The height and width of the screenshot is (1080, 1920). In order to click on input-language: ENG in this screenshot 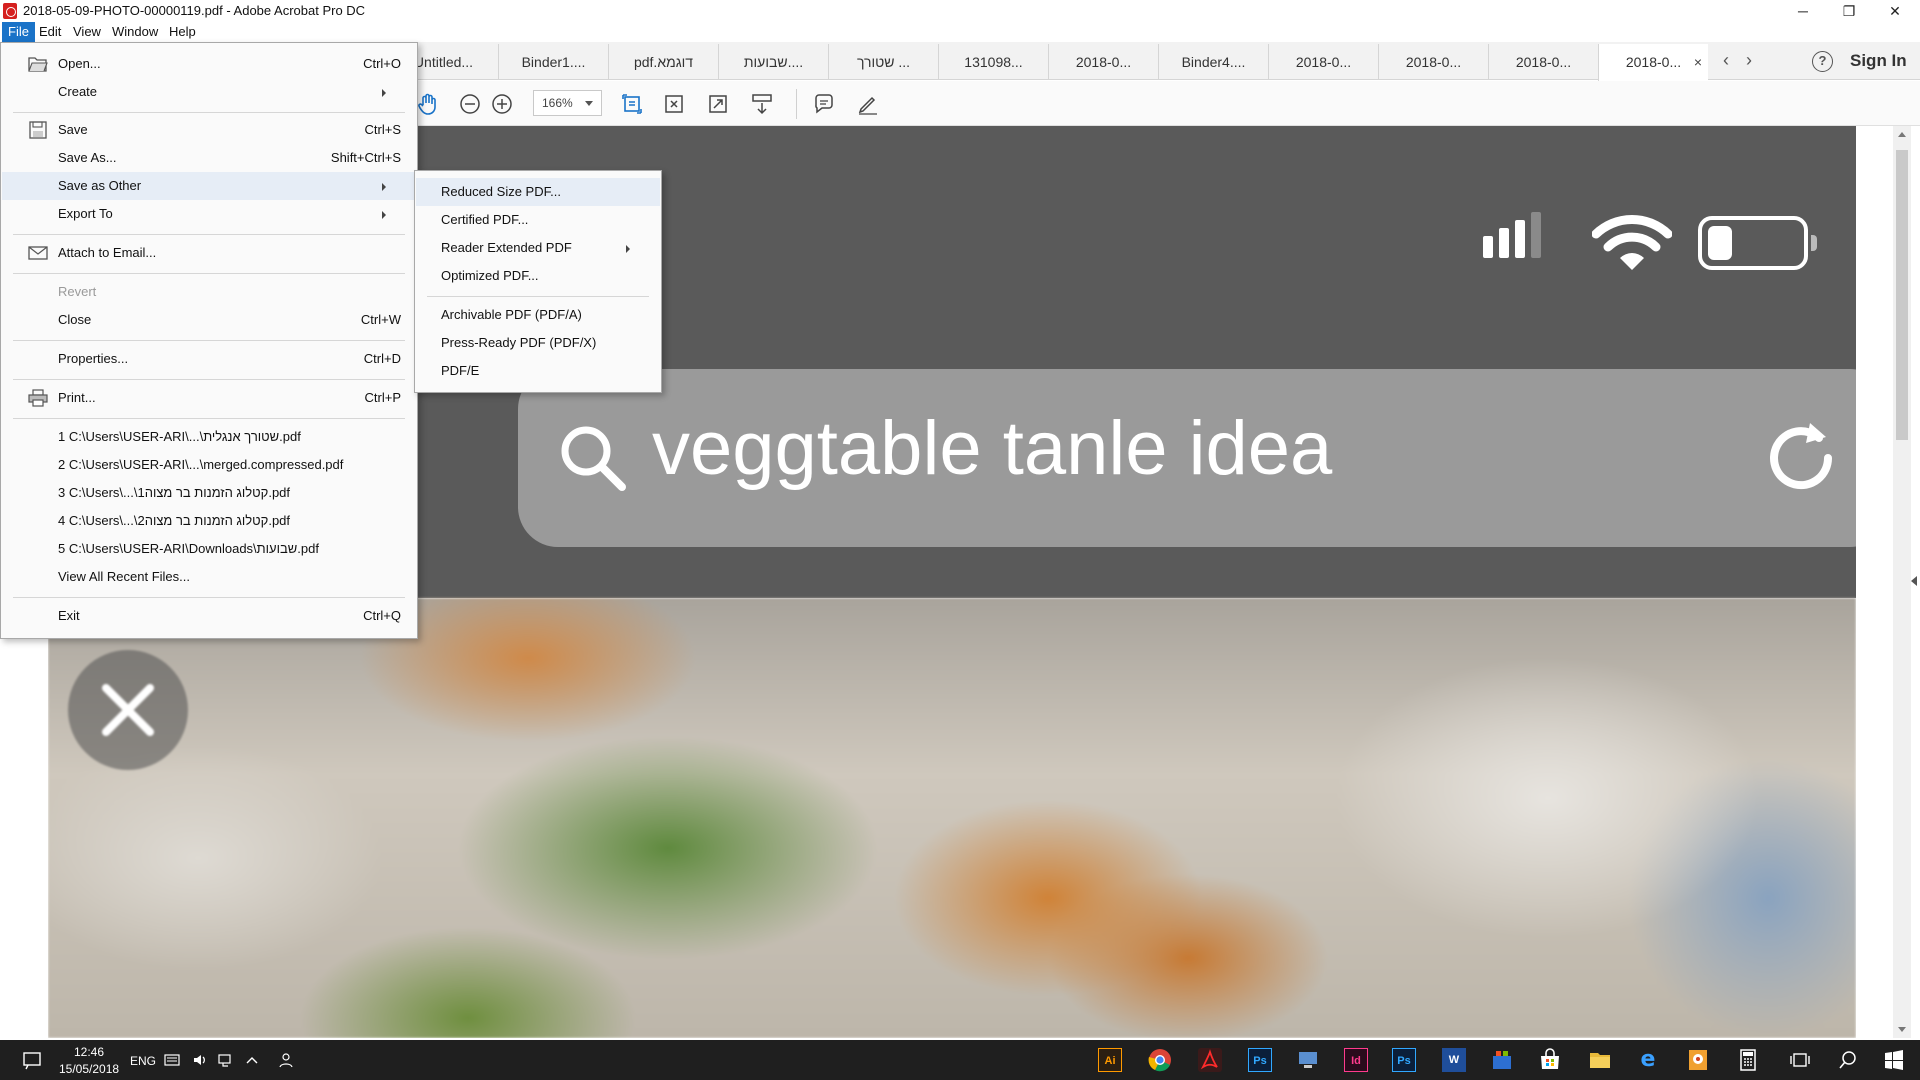, I will do `click(143, 1061)`.